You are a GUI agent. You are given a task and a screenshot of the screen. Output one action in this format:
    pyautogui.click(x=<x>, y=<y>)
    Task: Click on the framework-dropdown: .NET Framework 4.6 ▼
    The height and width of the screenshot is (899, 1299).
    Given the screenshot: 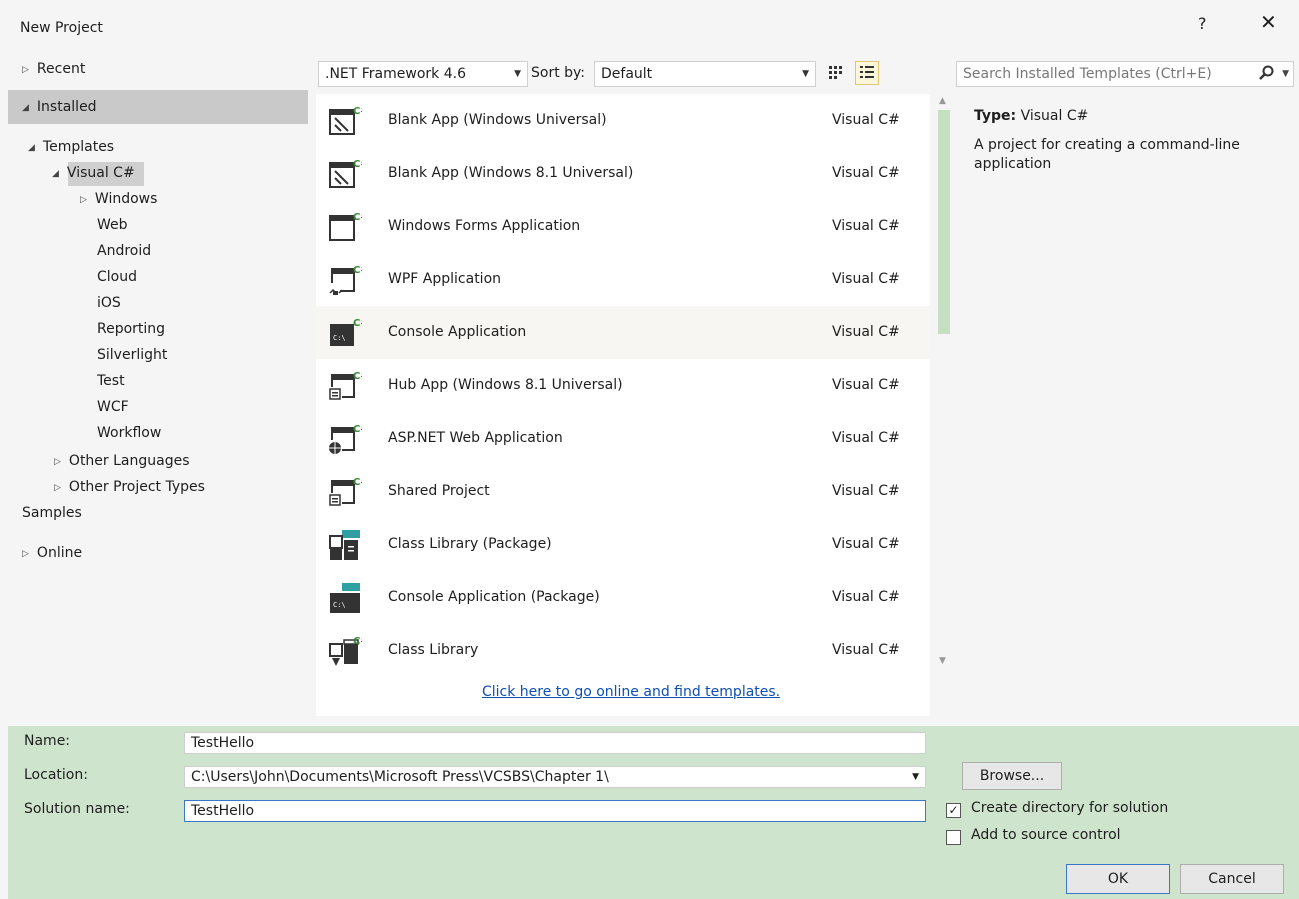 What is the action you would take?
    pyautogui.click(x=423, y=74)
    